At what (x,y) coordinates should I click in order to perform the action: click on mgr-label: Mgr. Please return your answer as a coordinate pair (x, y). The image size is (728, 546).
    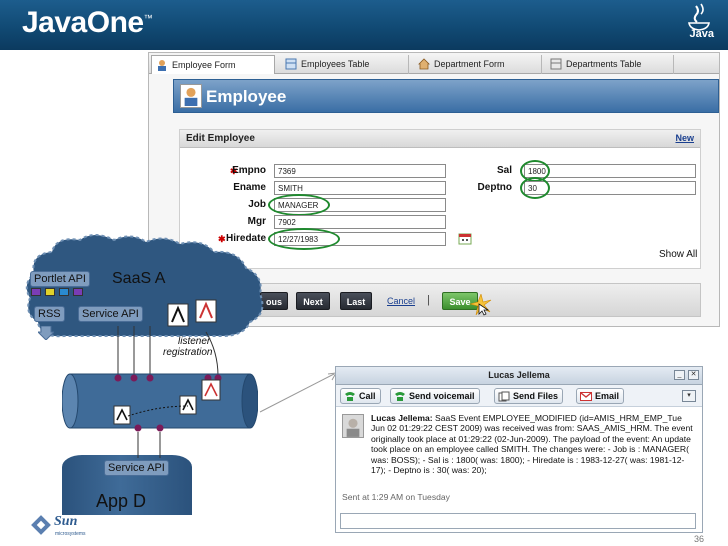
    Looking at the image, I should click on (256, 221).